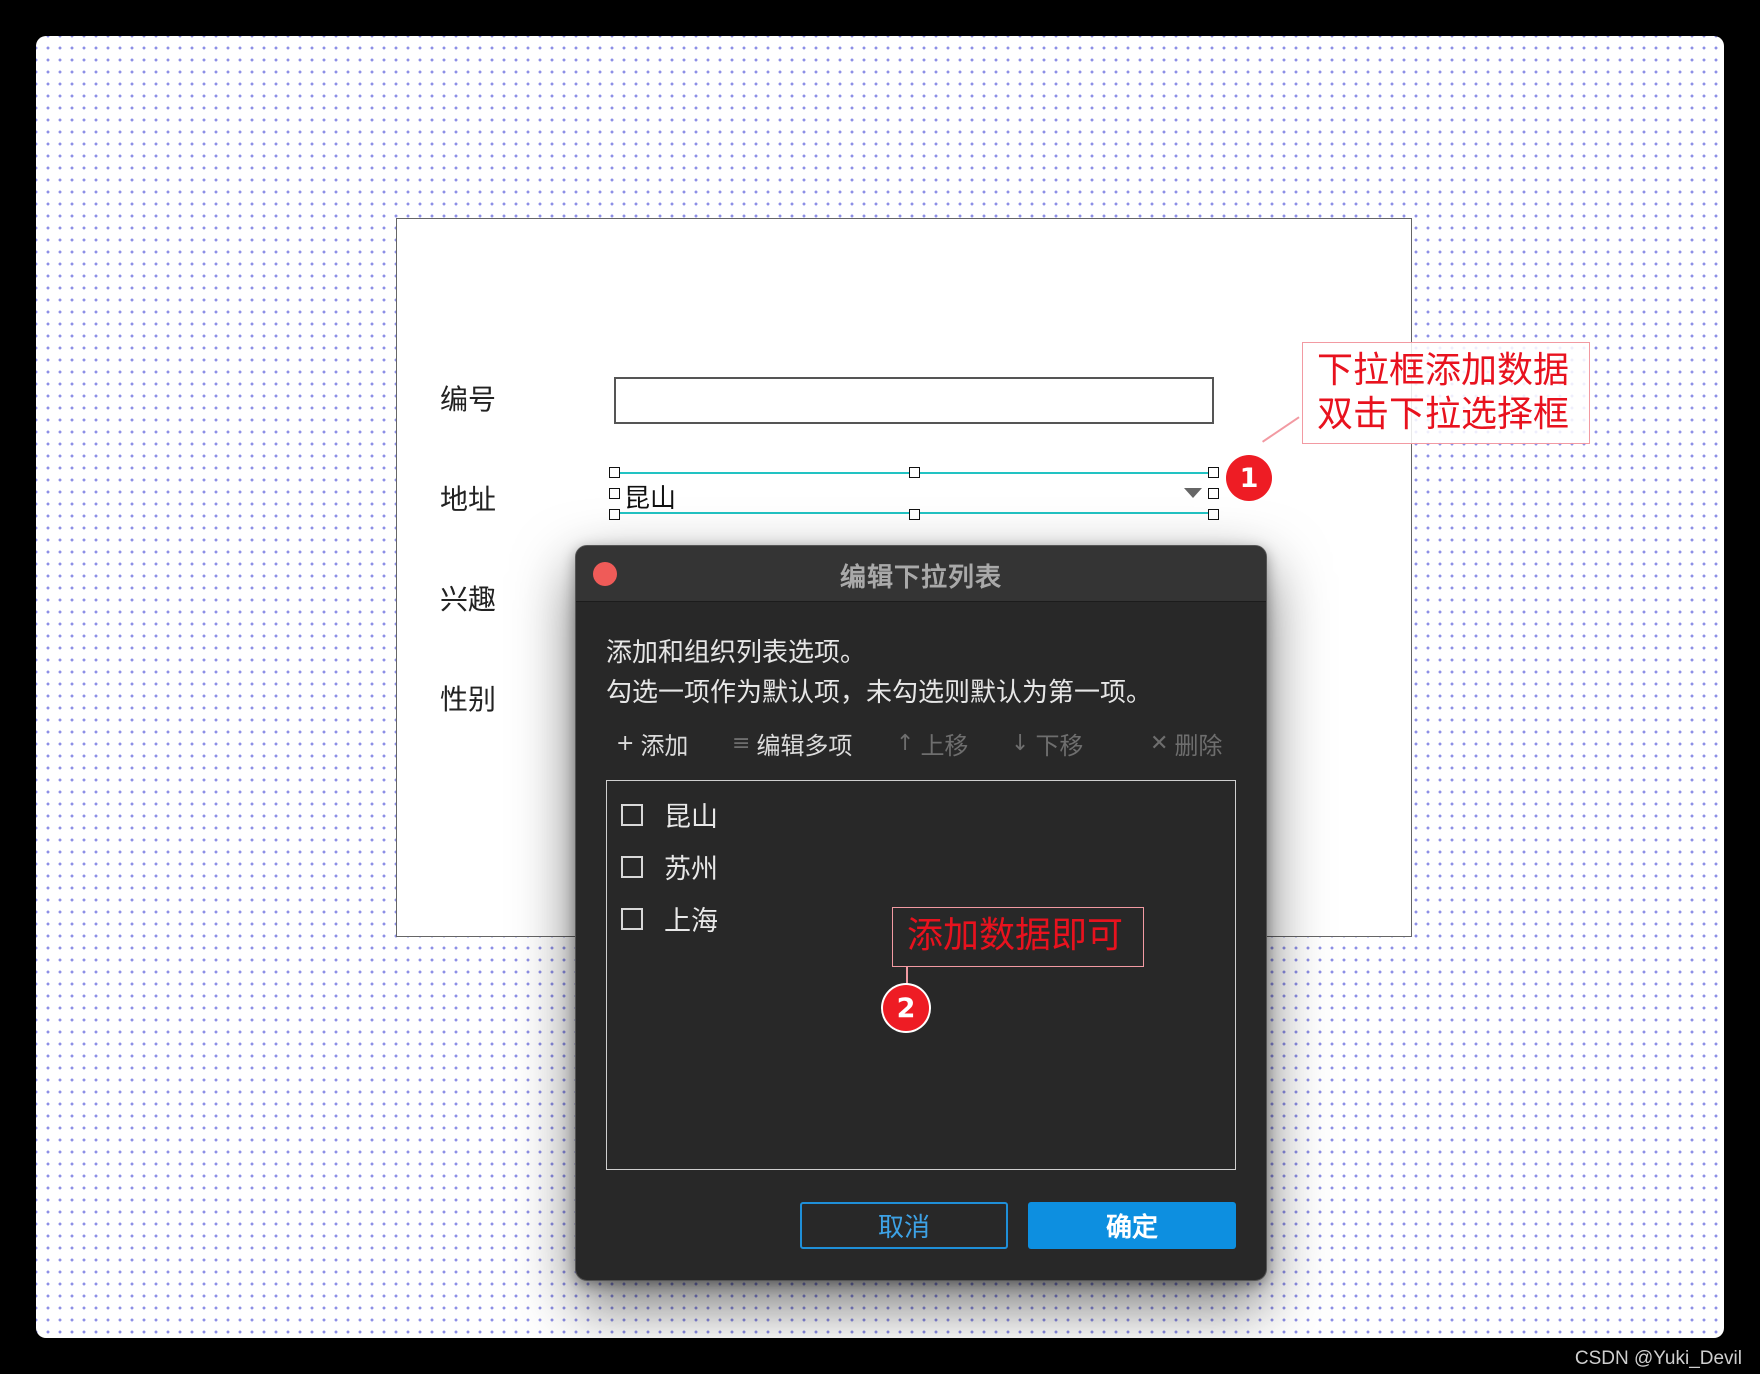  I want to click on callout-1: 下拉框添加数据 双击下拉选择框, so click(1446, 393).